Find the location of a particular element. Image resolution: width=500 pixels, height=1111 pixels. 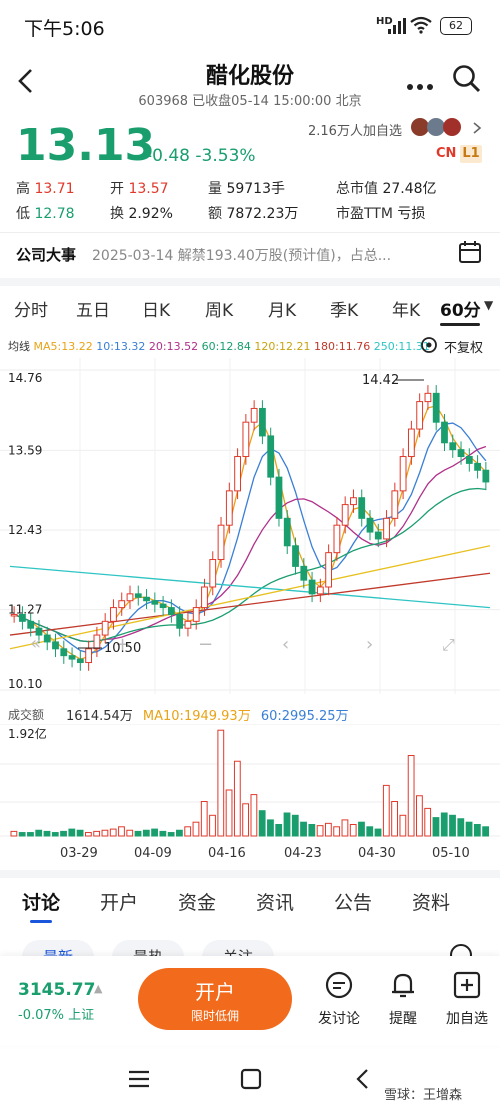

level1-badge: L1 is located at coordinates (471, 154).